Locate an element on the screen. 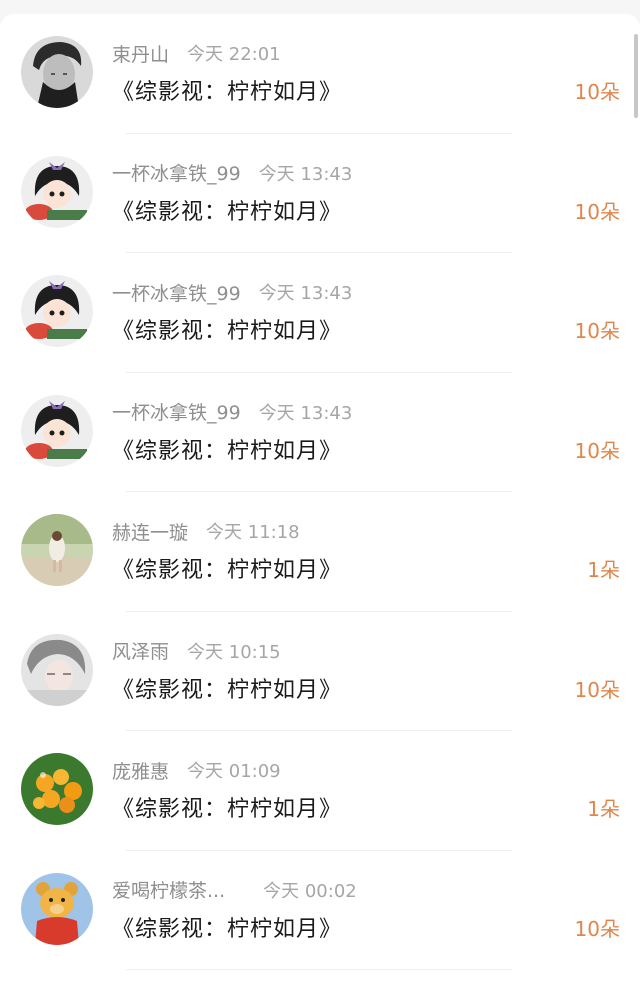 This screenshot has height=981, width=640. entry-meta: 爱喝柠檬茶... 今天 00:02 is located at coordinates (234, 890).